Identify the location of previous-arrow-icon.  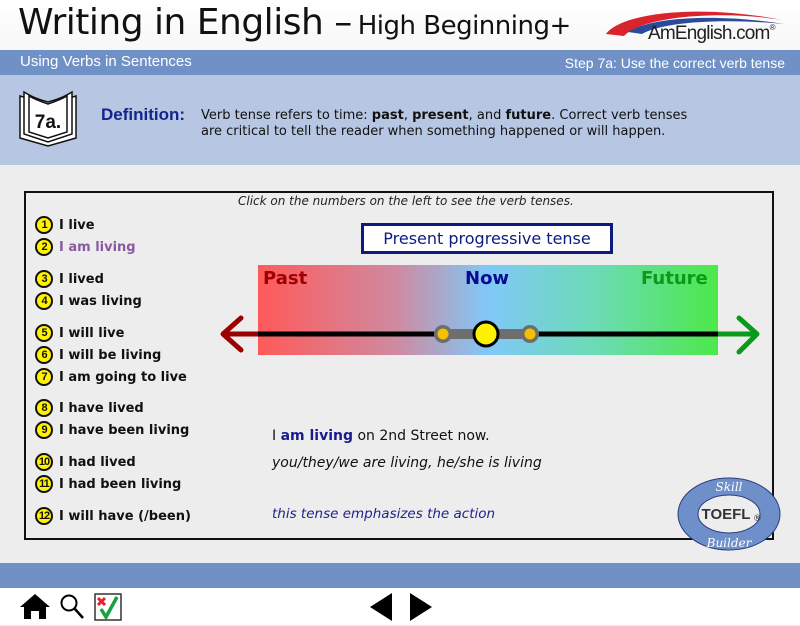
(381, 607).